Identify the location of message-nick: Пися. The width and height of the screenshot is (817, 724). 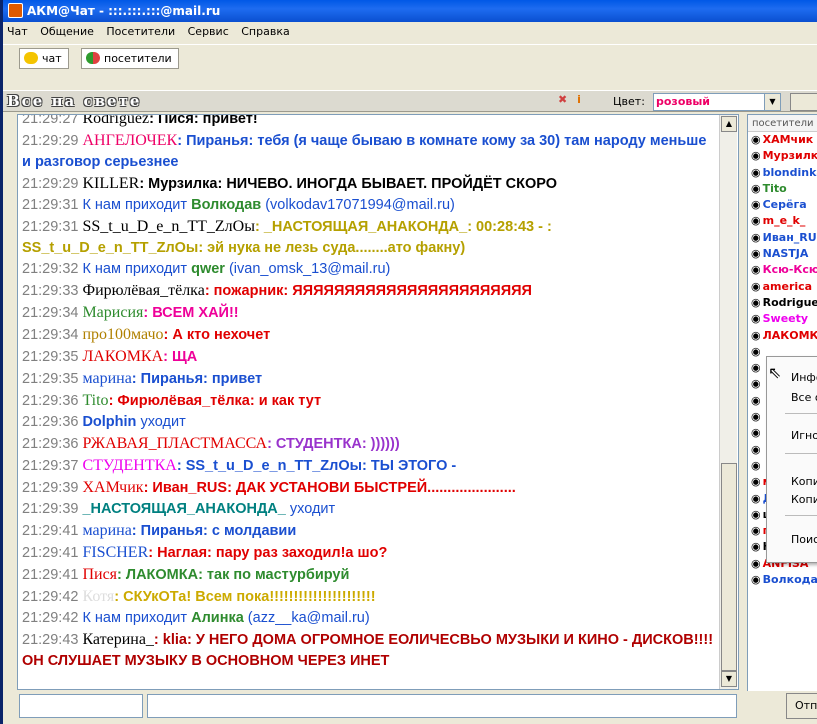
(99, 574).